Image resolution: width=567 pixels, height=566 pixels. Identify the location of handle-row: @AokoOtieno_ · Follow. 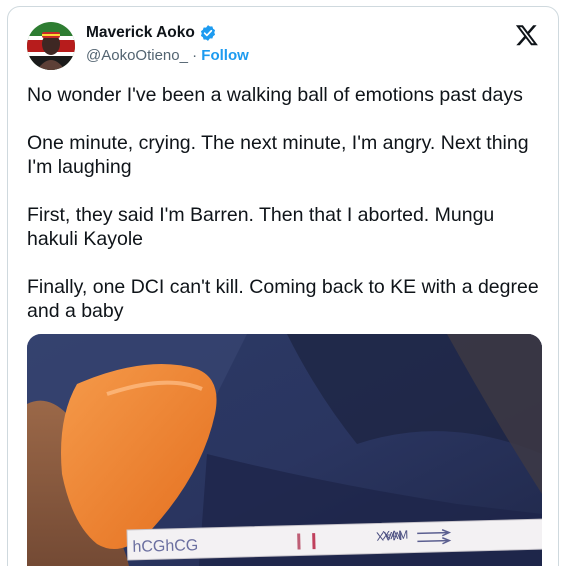
(167, 55).